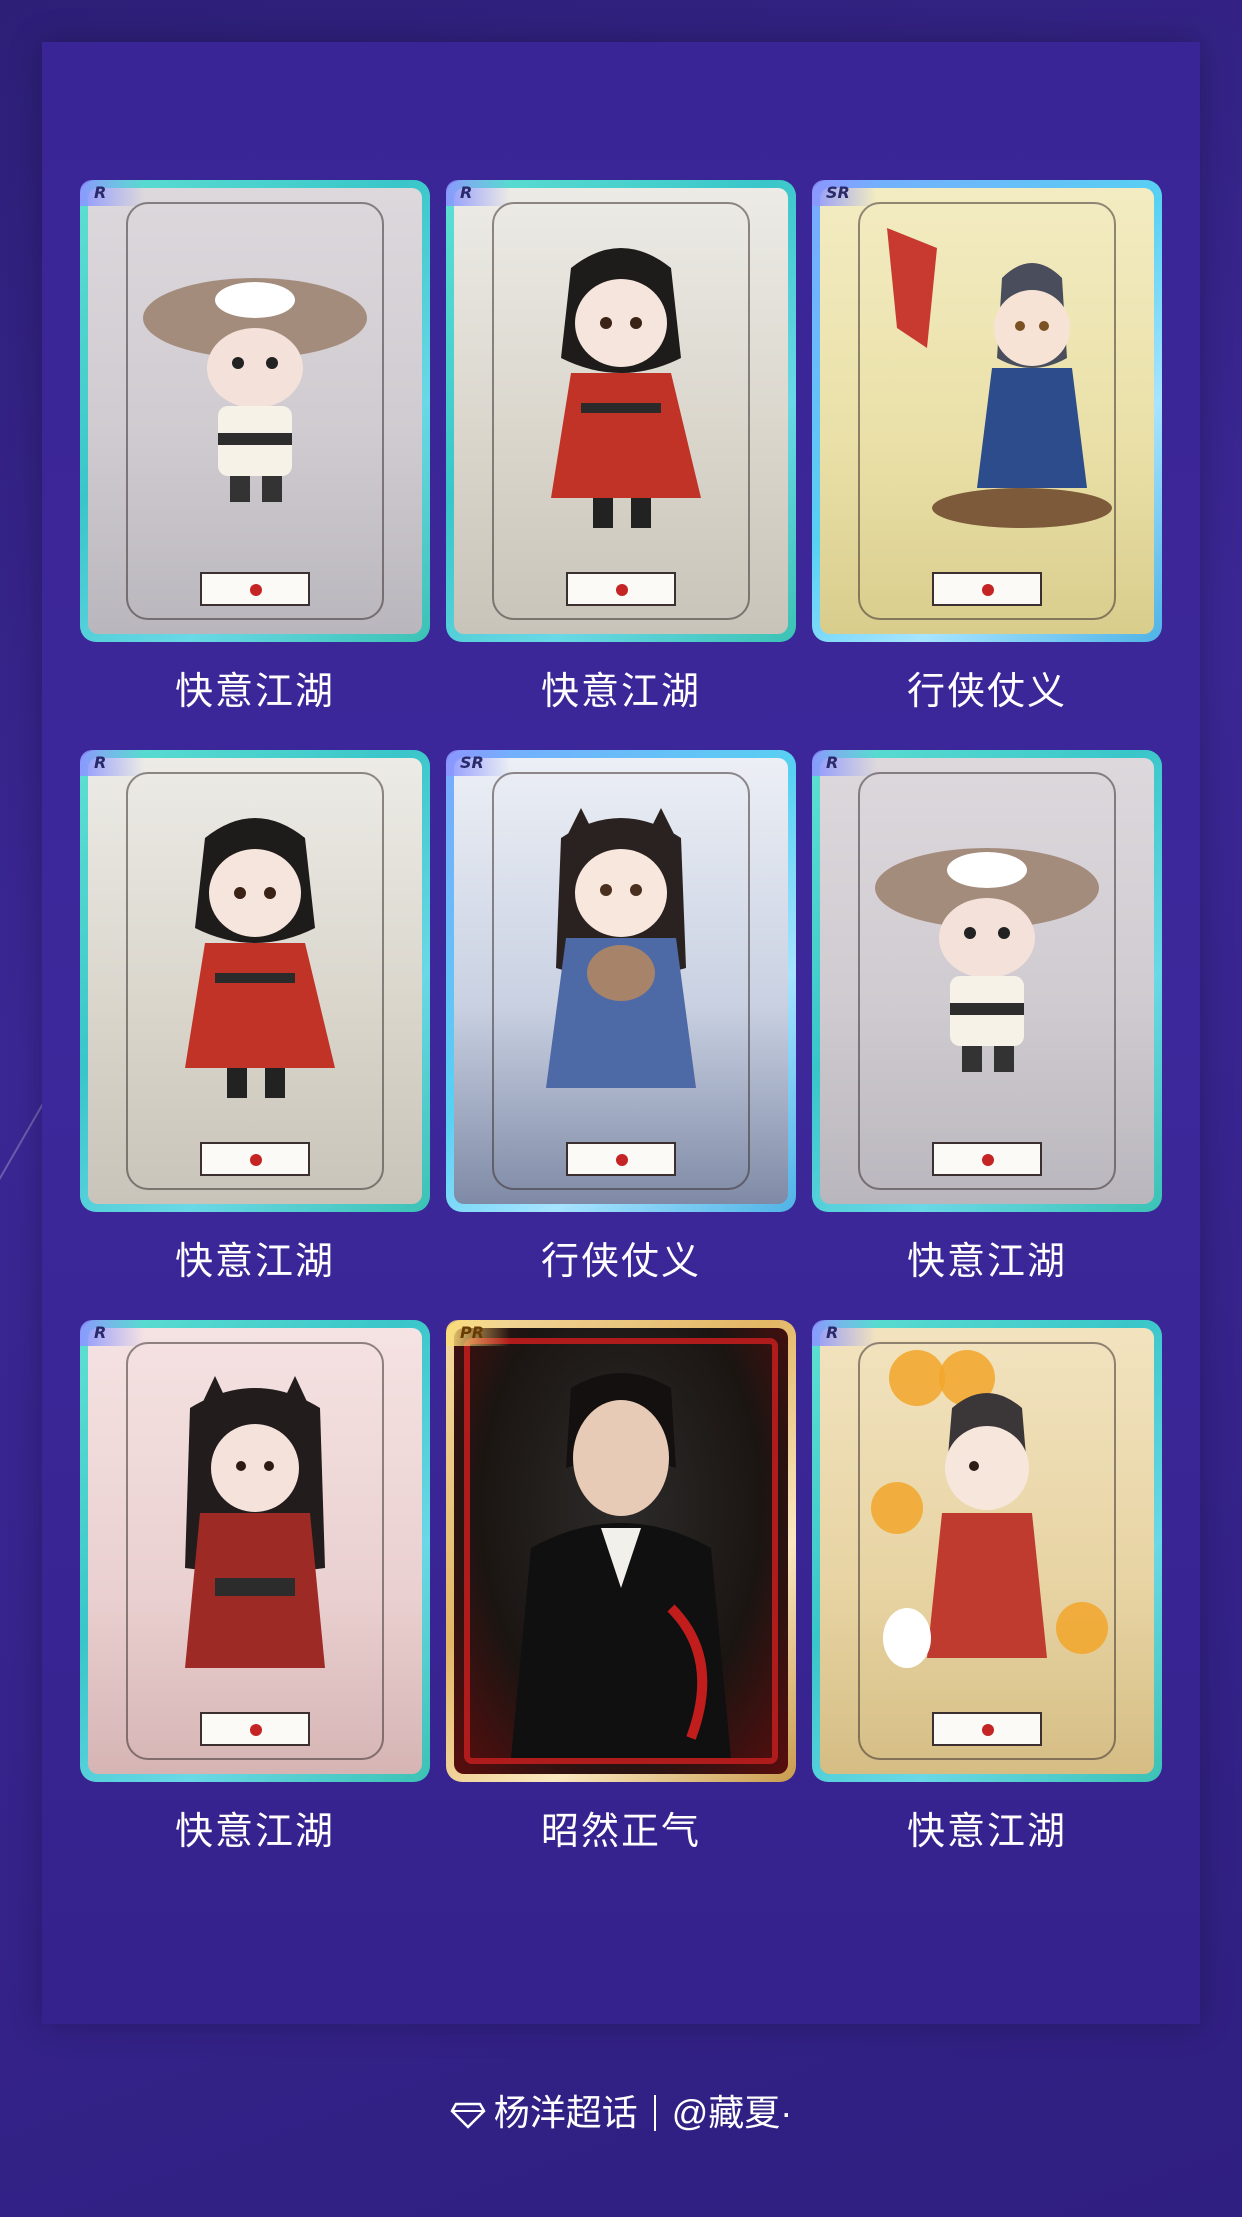 The height and width of the screenshot is (2217, 1242). Describe the element at coordinates (566, 2112) in the screenshot. I see `community-name: 杨洋超话` at that location.